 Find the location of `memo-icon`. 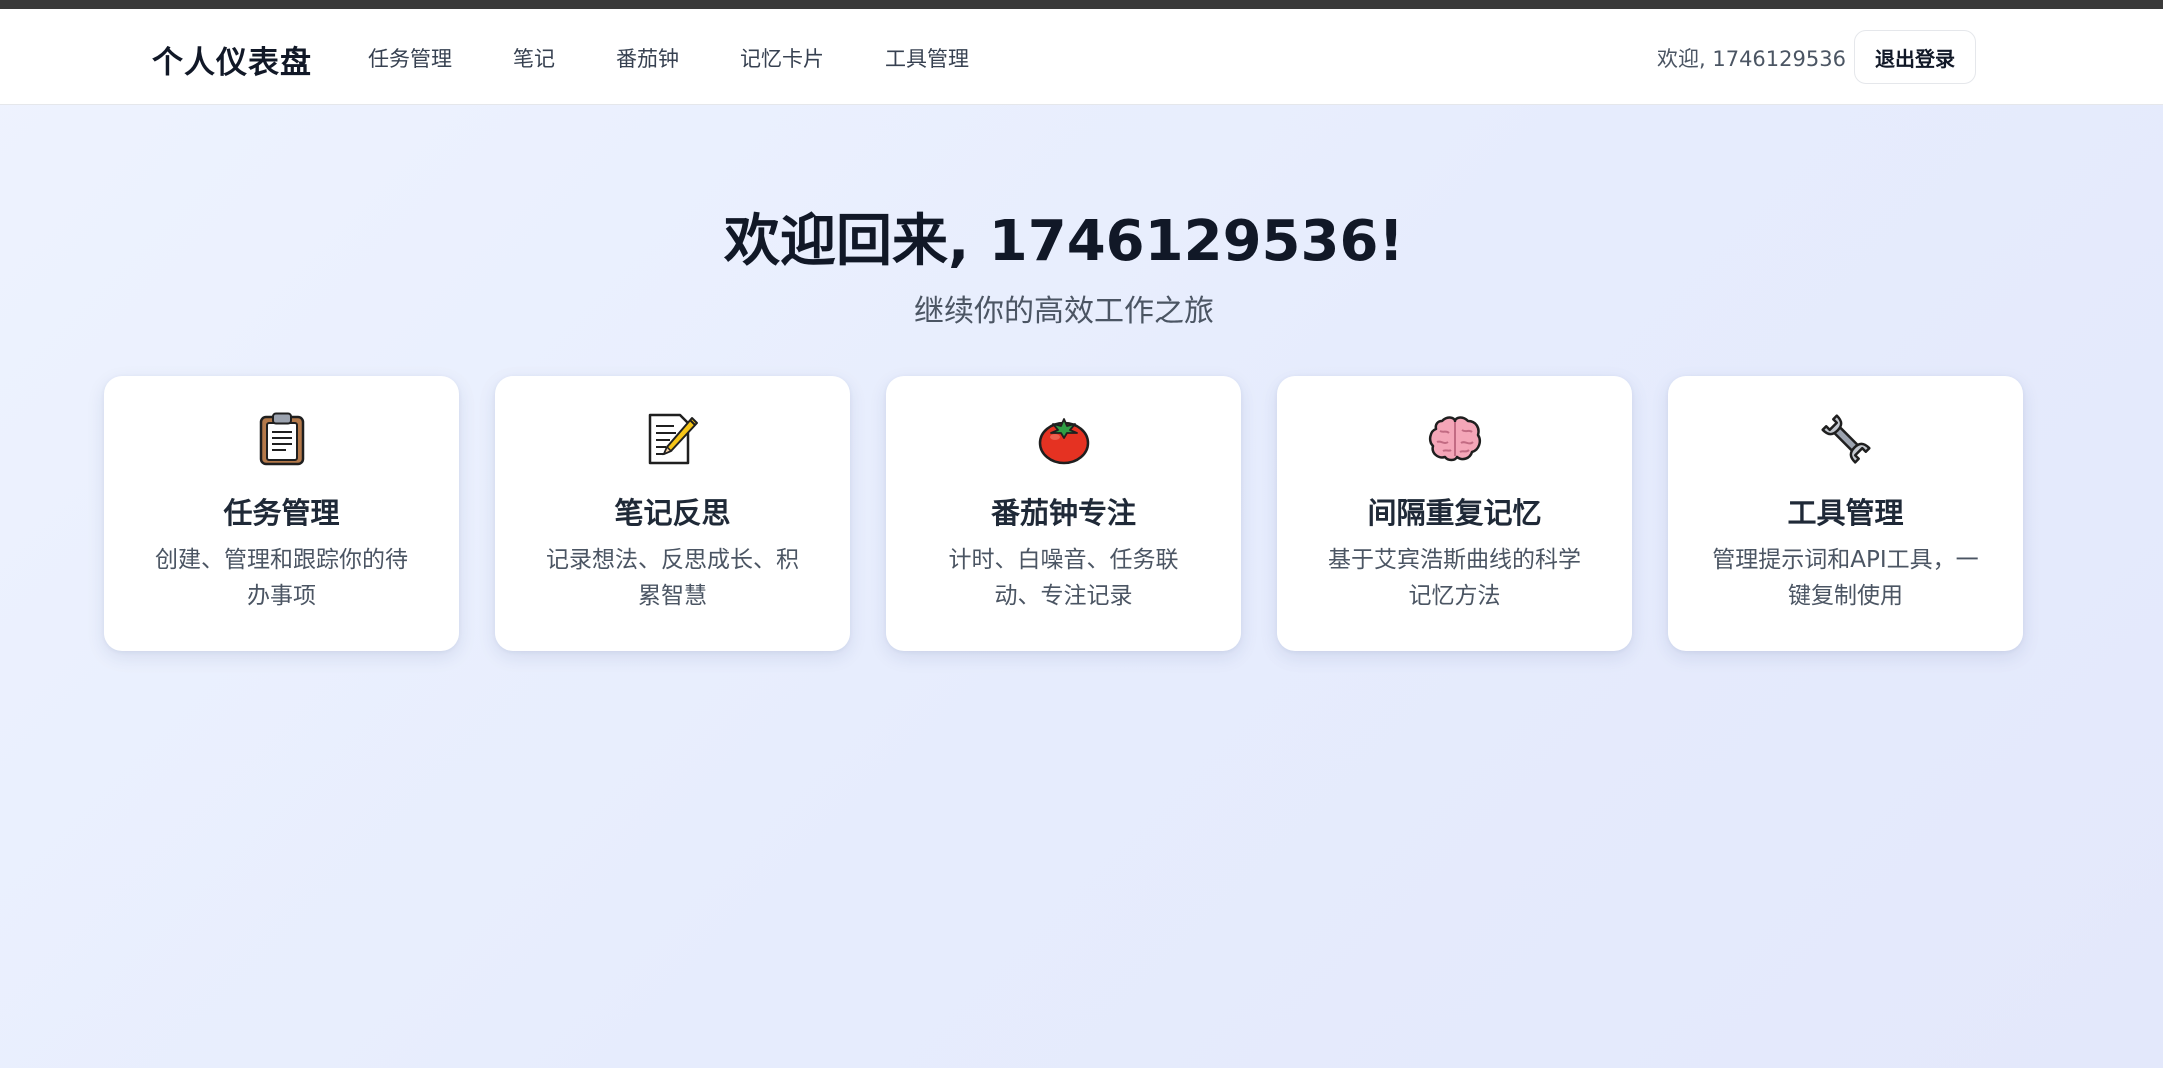

memo-icon is located at coordinates (672, 439).